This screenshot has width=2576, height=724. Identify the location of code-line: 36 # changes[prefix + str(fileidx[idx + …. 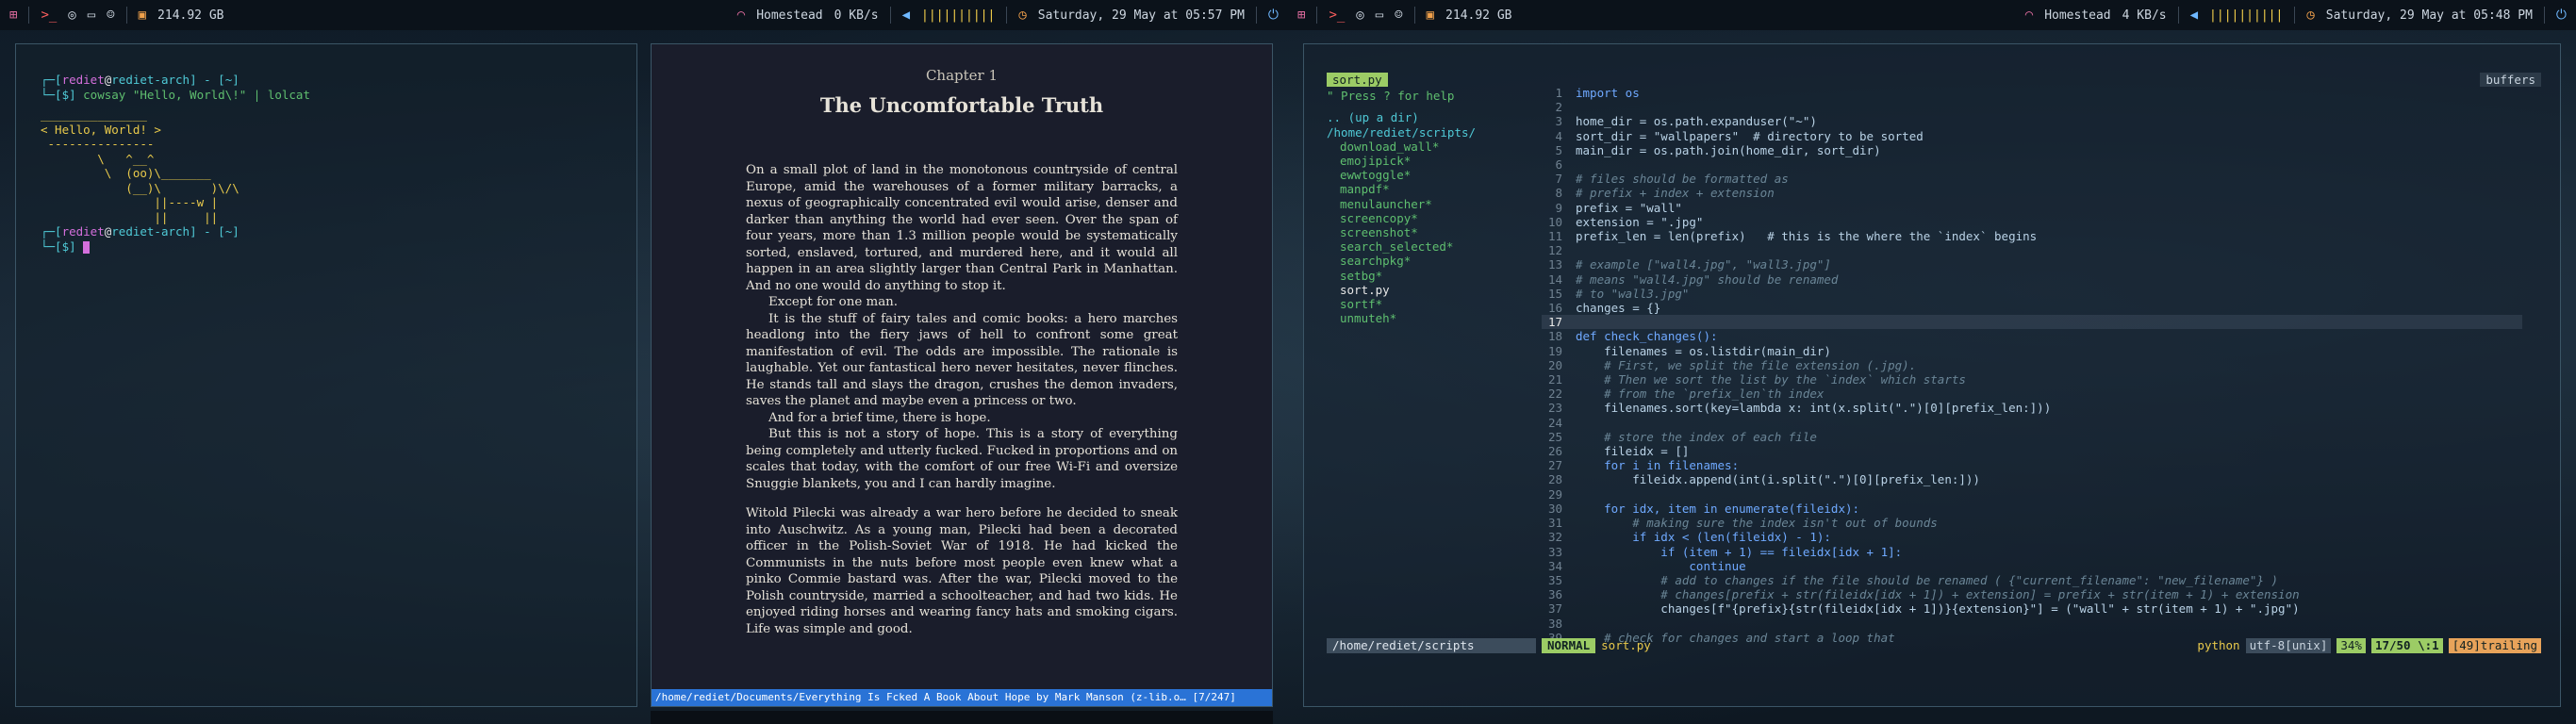
(2032, 594).